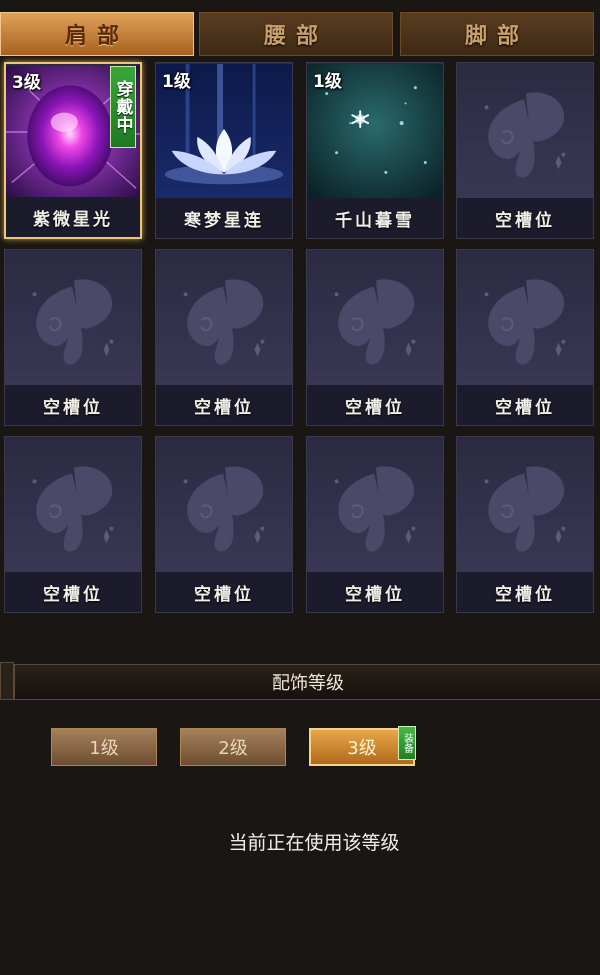  Describe the element at coordinates (104, 747) in the screenshot. I see `level-1-button: 1级` at that location.